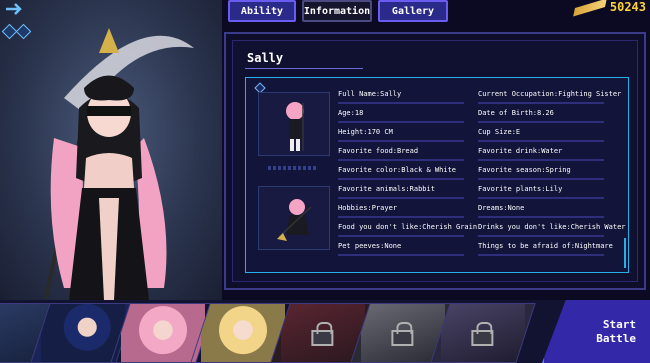 This screenshot has width=650, height=363. I want to click on field-favorite-drink: Favorite drink:Water, so click(541, 154).